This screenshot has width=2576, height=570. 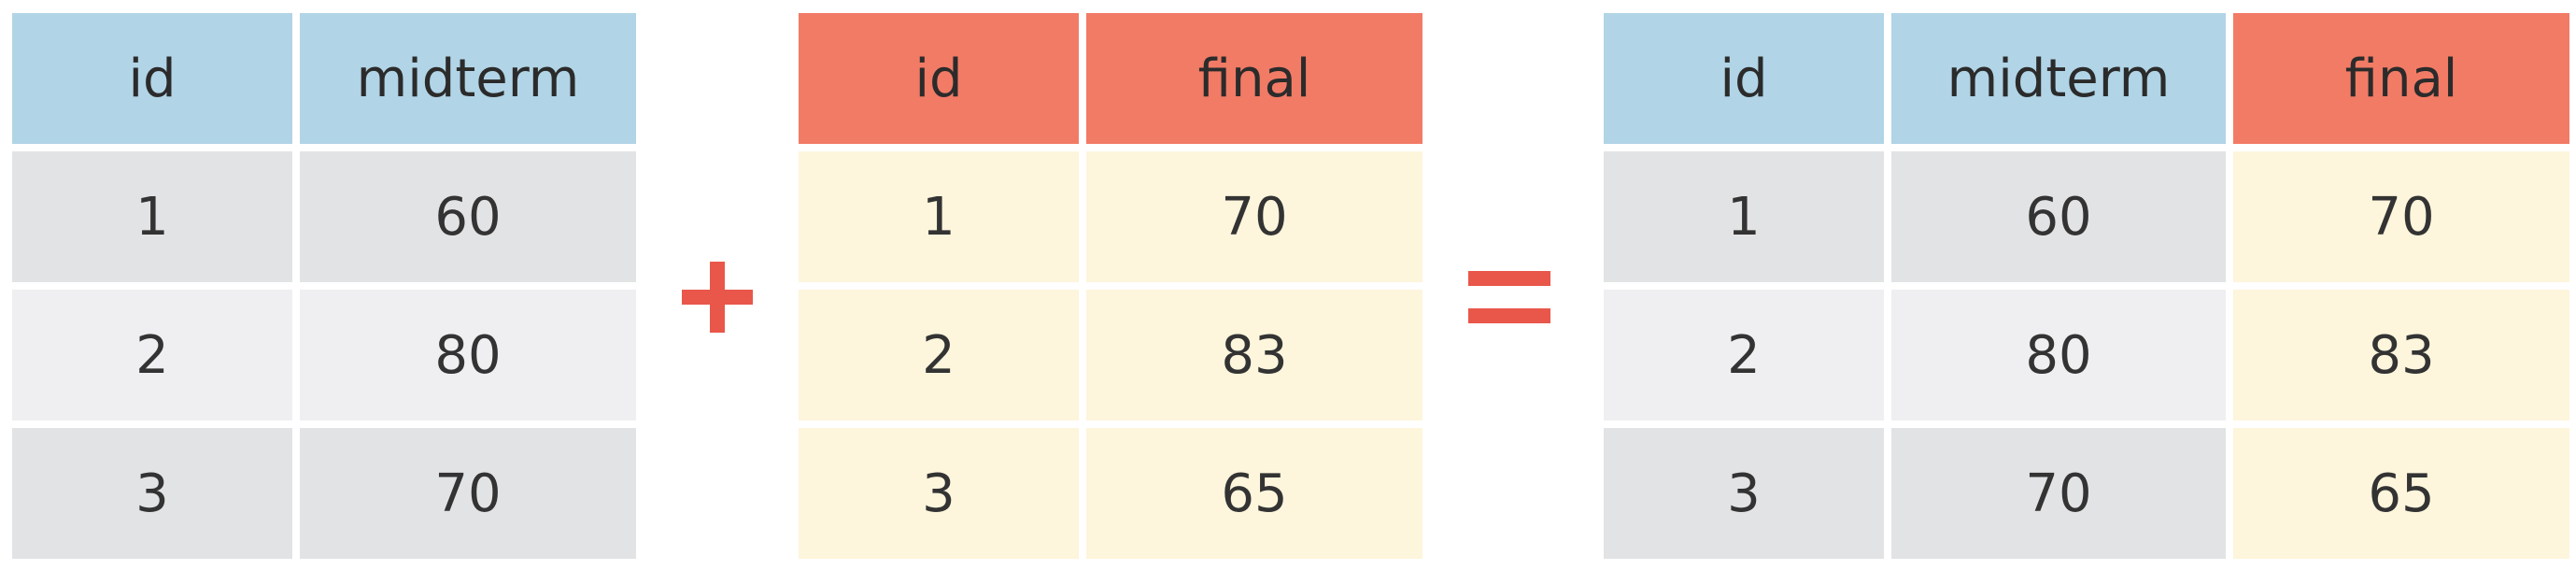 I want to click on equals-icon, so click(x=1509, y=297).